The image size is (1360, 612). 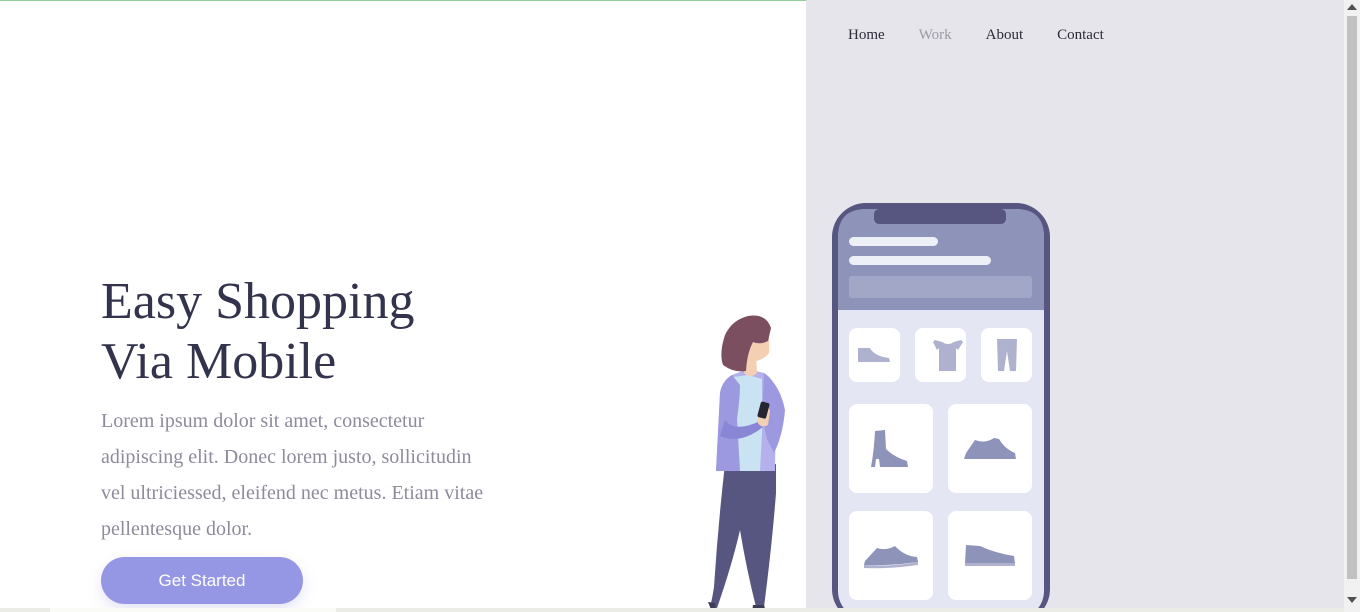 I want to click on scrollbar-thumb, so click(x=1352, y=297).